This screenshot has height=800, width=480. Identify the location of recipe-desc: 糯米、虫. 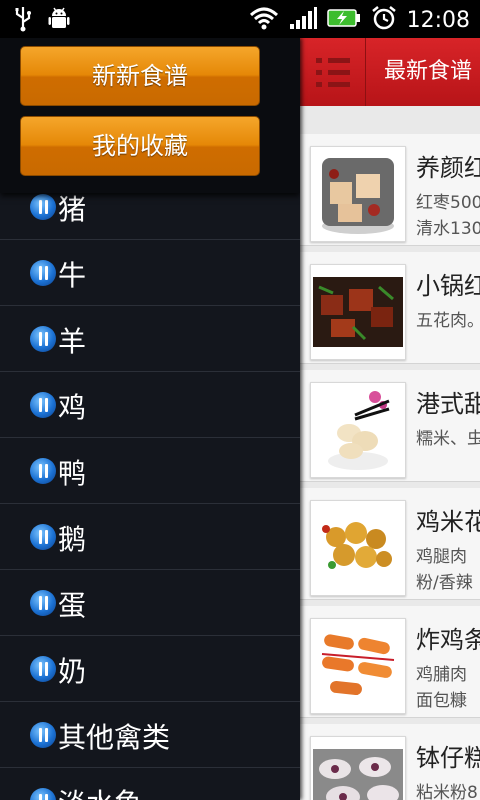
(448, 439).